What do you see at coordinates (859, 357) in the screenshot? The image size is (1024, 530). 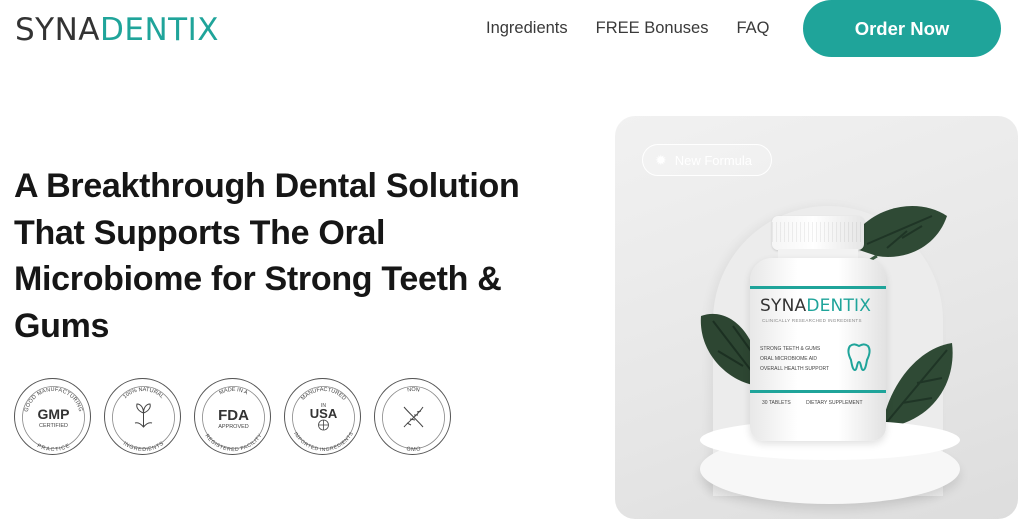 I see `tooth-icon` at bounding box center [859, 357].